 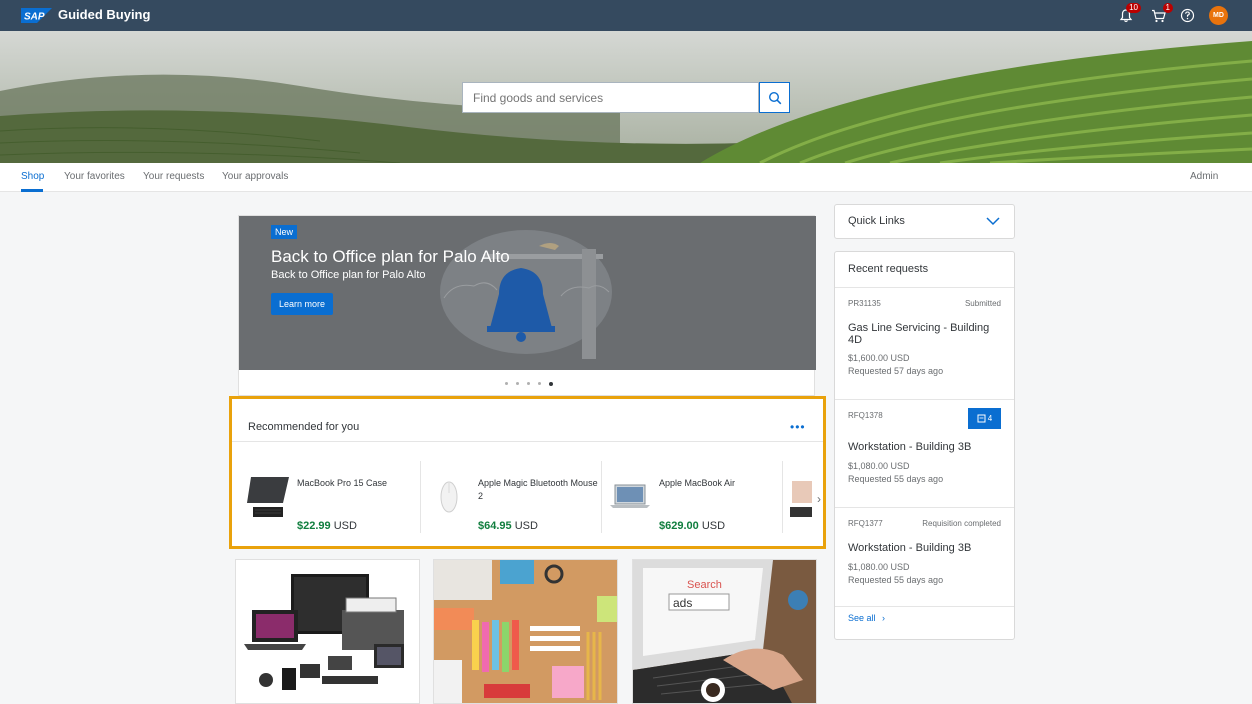 What do you see at coordinates (348, 275) in the screenshot?
I see `slide-subtitle: Back to Office plan for Palo Alto` at bounding box center [348, 275].